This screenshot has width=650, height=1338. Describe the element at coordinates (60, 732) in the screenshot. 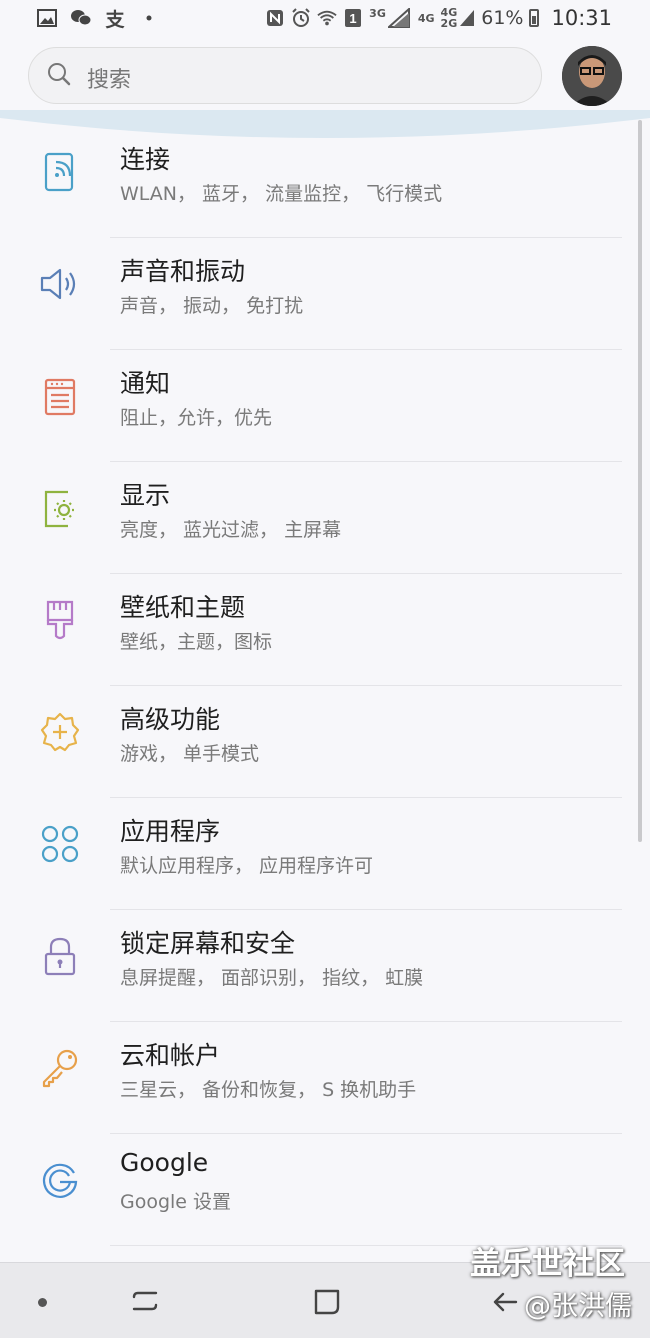

I see `advanced-features-icon` at that location.